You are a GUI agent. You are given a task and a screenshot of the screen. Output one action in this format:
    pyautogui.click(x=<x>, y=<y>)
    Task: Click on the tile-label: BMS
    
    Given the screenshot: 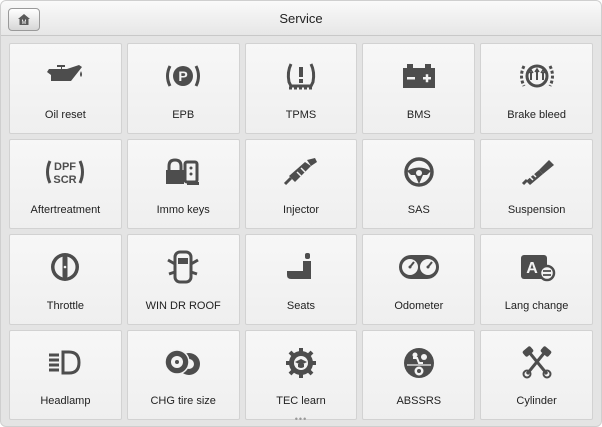 What is the action you would take?
    pyautogui.click(x=418, y=114)
    